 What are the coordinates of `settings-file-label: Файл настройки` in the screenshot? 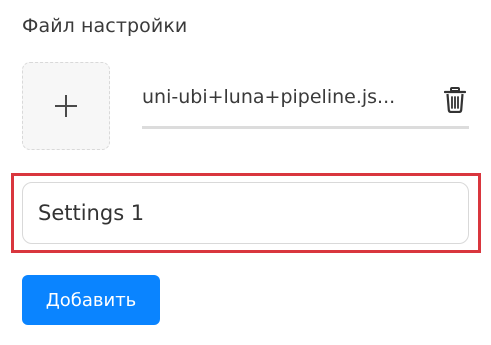 It's located at (105, 26).